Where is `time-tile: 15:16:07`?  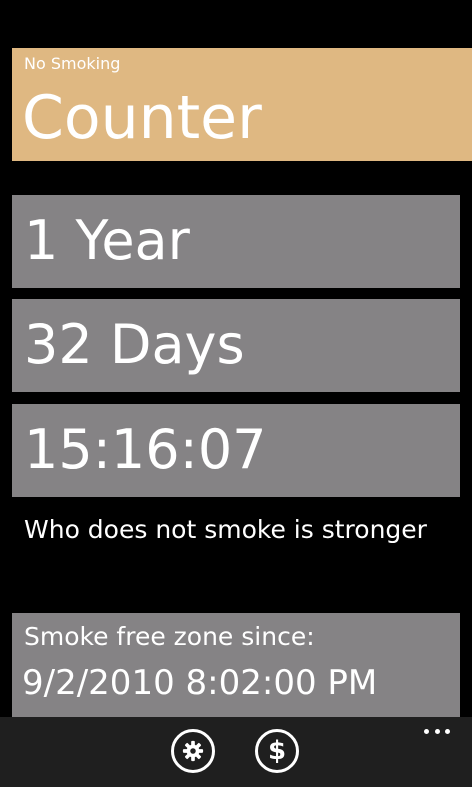
time-tile: 15:16:07 is located at coordinates (236, 450).